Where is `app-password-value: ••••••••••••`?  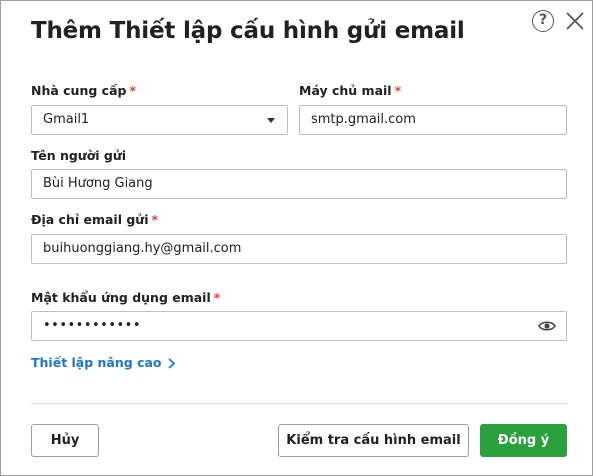
app-password-value: •••••••••••• is located at coordinates (92, 325).